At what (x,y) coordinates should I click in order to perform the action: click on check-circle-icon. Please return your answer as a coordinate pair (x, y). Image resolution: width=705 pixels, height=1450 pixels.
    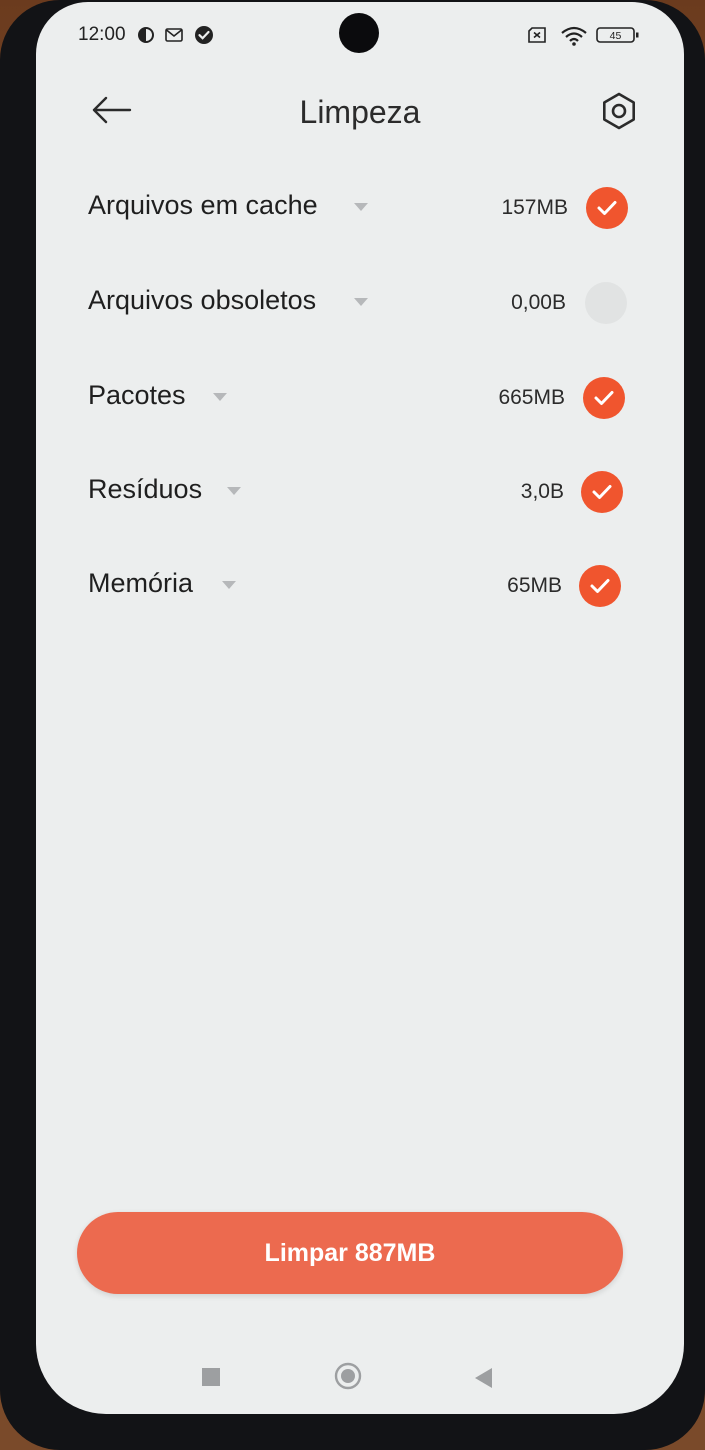
    Looking at the image, I should click on (204, 35).